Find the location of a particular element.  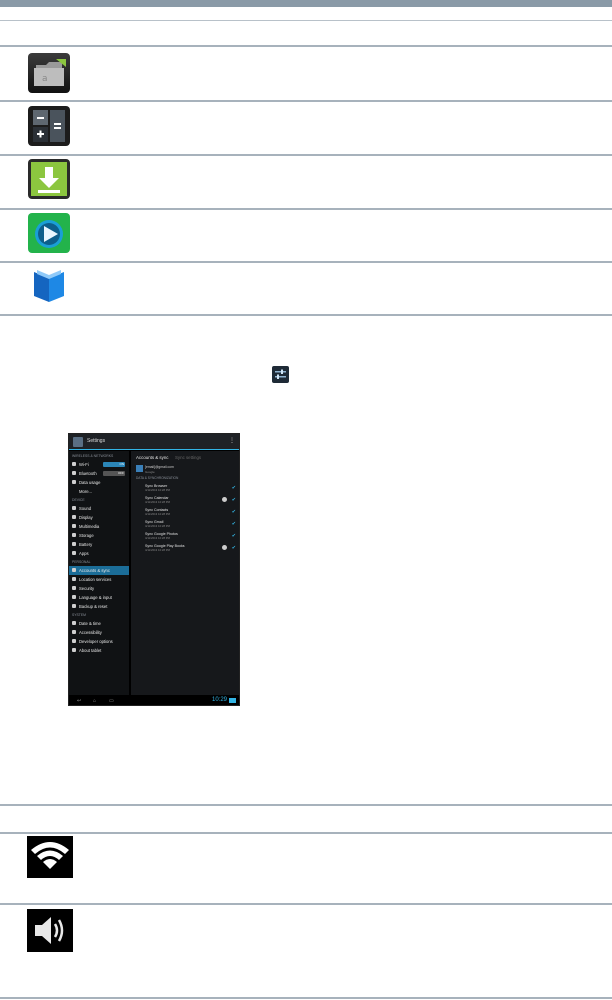

account-type: Google is located at coordinates (150, 472).